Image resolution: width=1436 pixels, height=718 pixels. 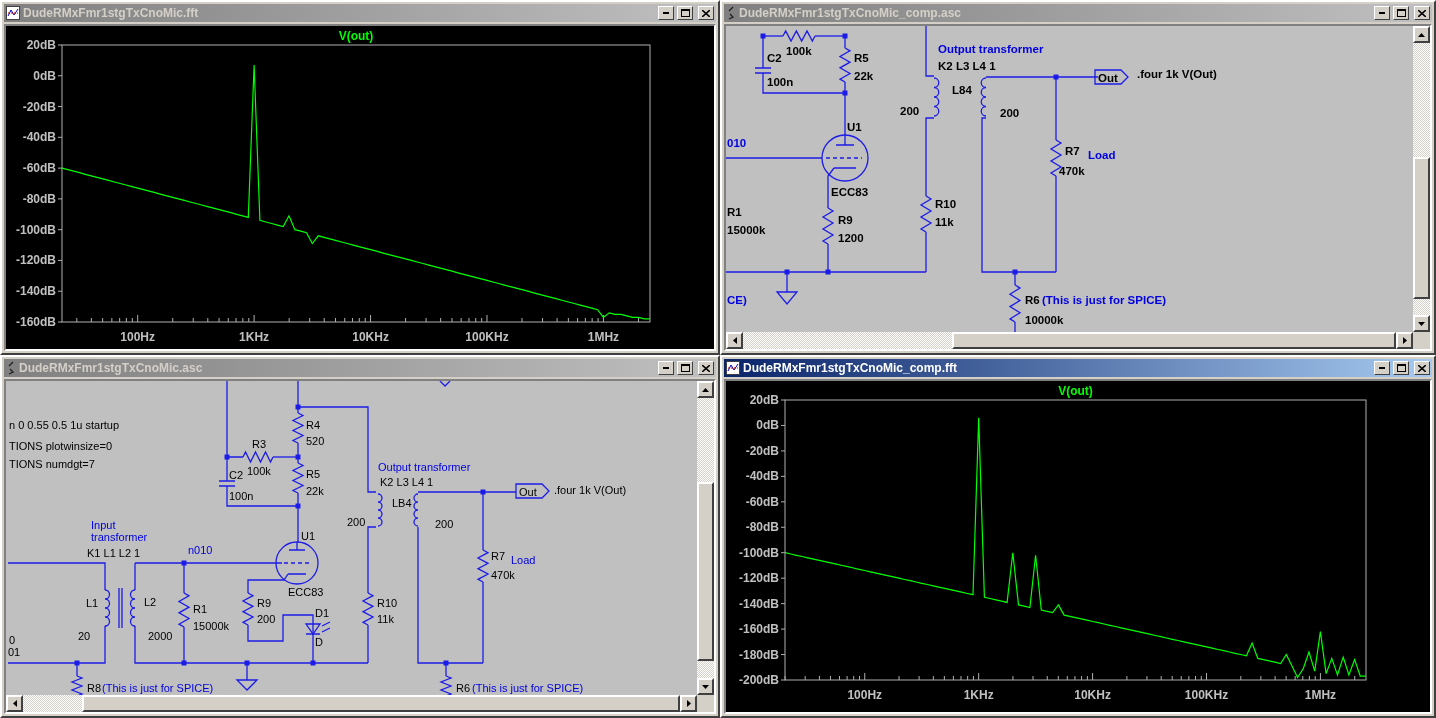 I want to click on component-label: n 0 0.55 0.5 1u startup, so click(x=64, y=425).